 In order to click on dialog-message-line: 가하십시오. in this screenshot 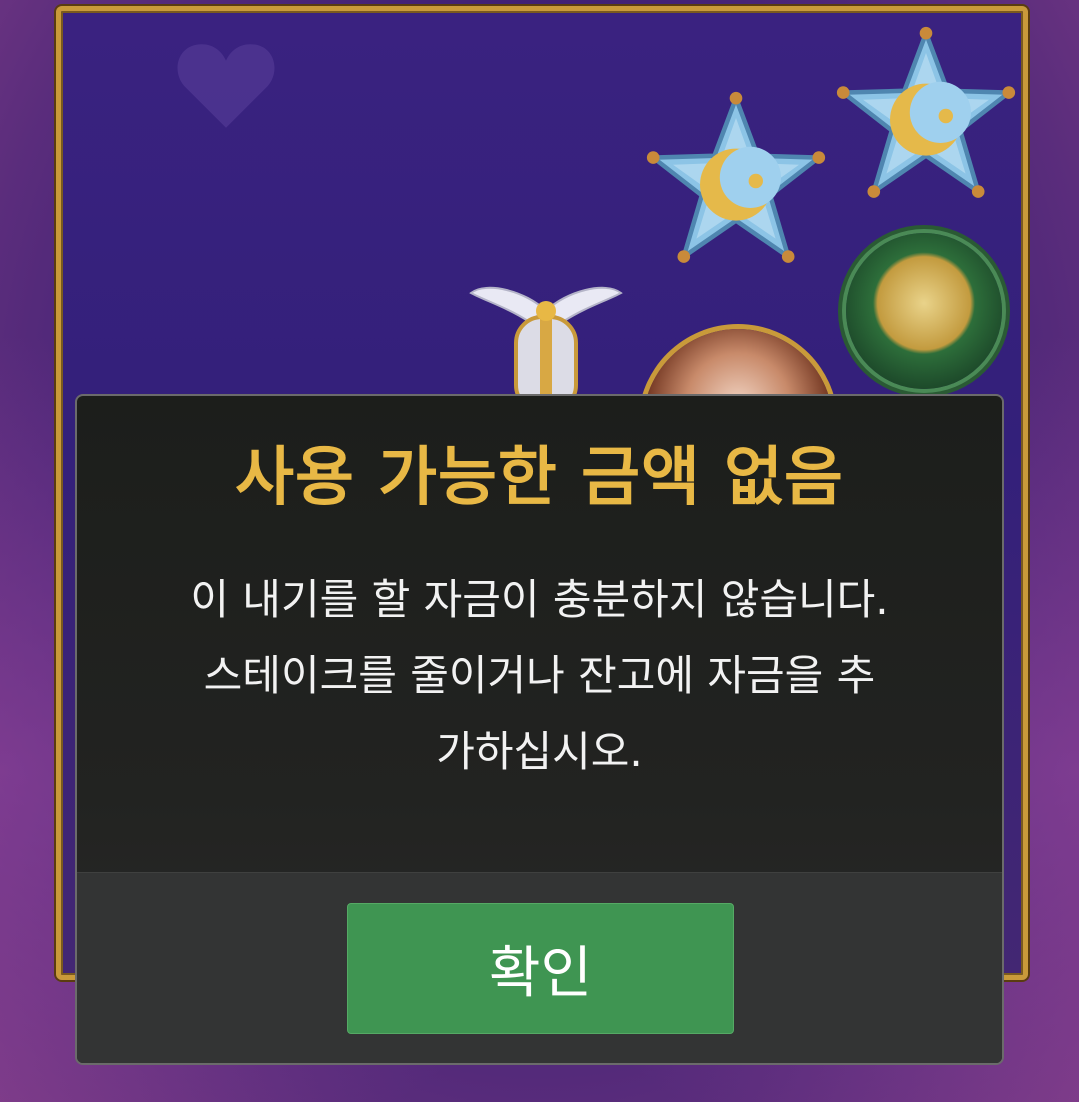, I will do `click(539, 751)`.